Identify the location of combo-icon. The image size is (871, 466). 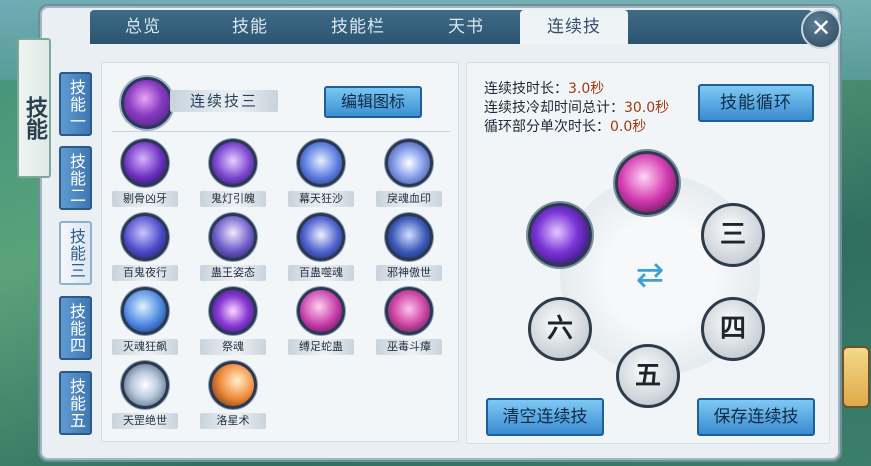
(147, 103).